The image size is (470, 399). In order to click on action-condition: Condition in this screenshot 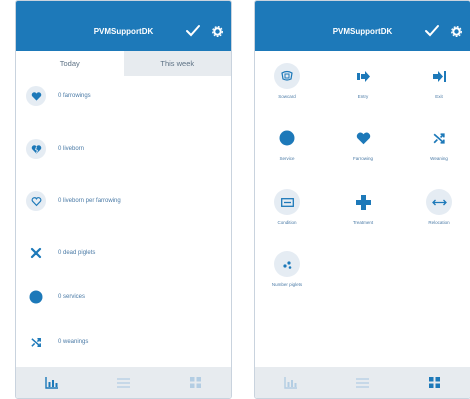, I will do `click(287, 207)`.